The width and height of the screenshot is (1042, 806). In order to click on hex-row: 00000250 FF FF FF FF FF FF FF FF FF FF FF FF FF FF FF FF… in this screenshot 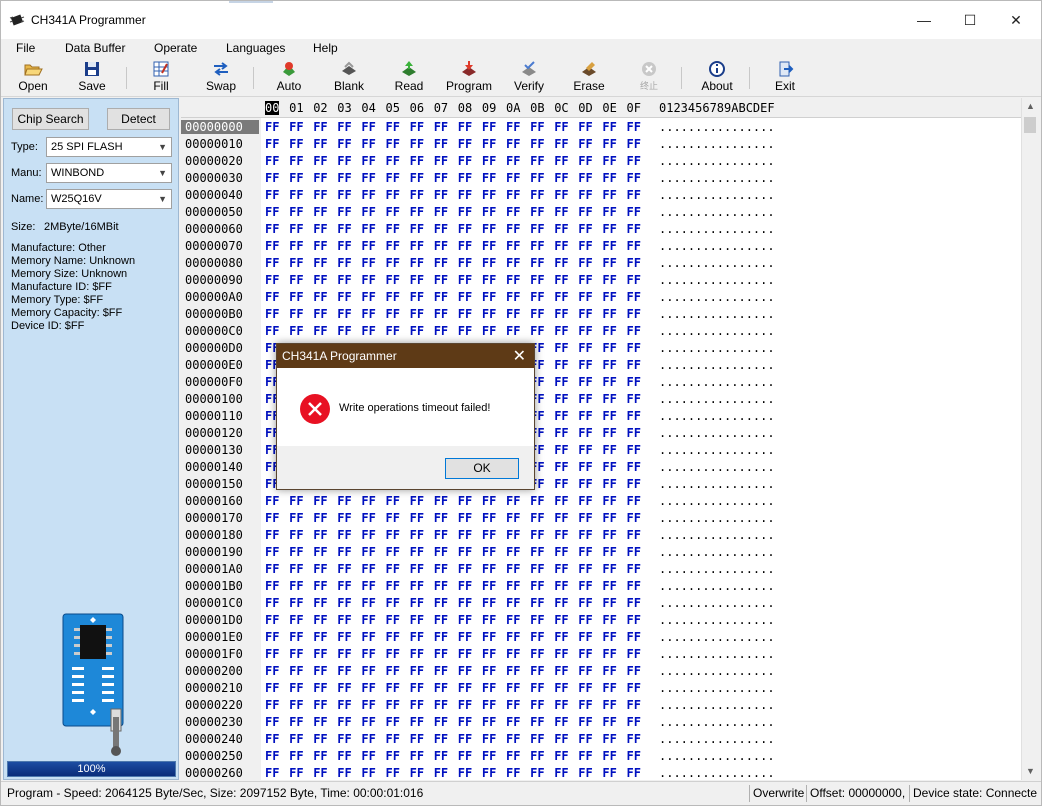, I will do `click(601, 755)`.